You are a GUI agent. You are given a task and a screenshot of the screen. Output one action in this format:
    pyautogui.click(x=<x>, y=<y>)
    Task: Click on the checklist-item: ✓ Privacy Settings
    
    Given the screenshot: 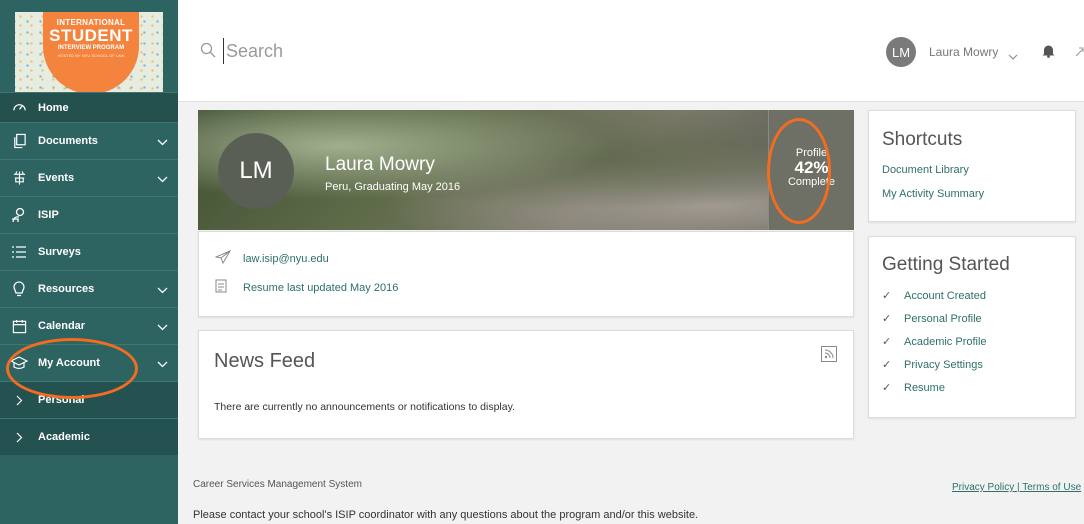 What is the action you would take?
    pyautogui.click(x=932, y=365)
    